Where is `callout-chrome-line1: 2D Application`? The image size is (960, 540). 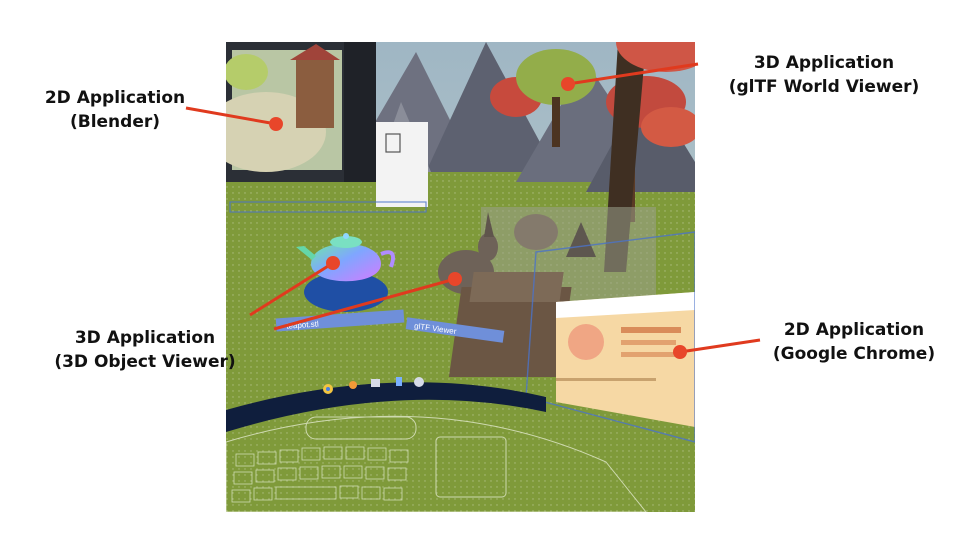
callout-chrome-line1: 2D Application is located at coordinates (854, 330).